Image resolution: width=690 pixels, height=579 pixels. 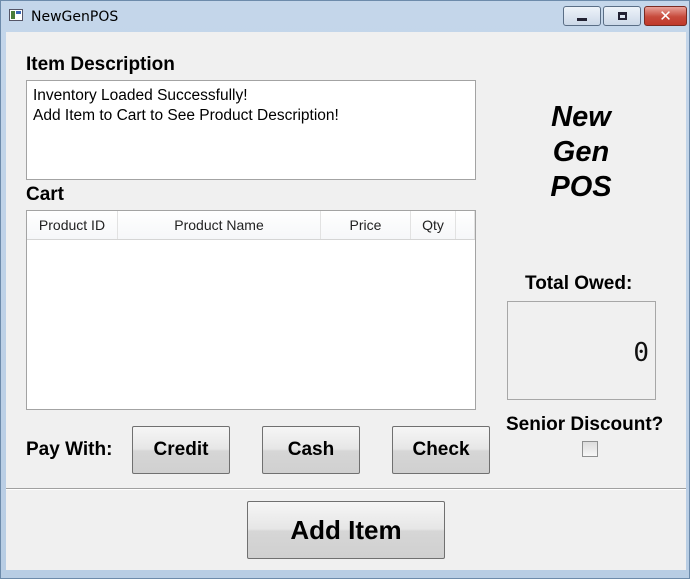 I want to click on window-title: NewGenPOS, so click(x=75, y=17).